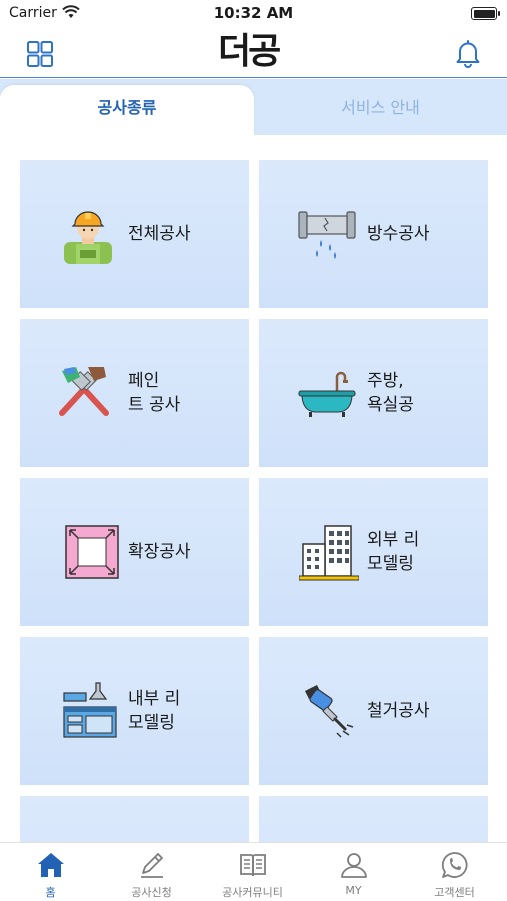 The width and height of the screenshot is (507, 901). I want to click on nav-apply: 공사신청, so click(151, 872).